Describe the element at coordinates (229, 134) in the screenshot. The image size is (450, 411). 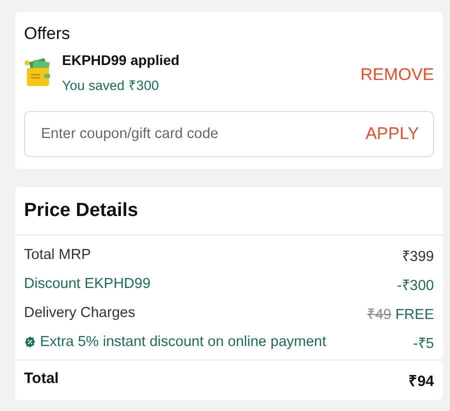
I see `coupon-input-field: Enter coupon/gift card code APPLY` at that location.